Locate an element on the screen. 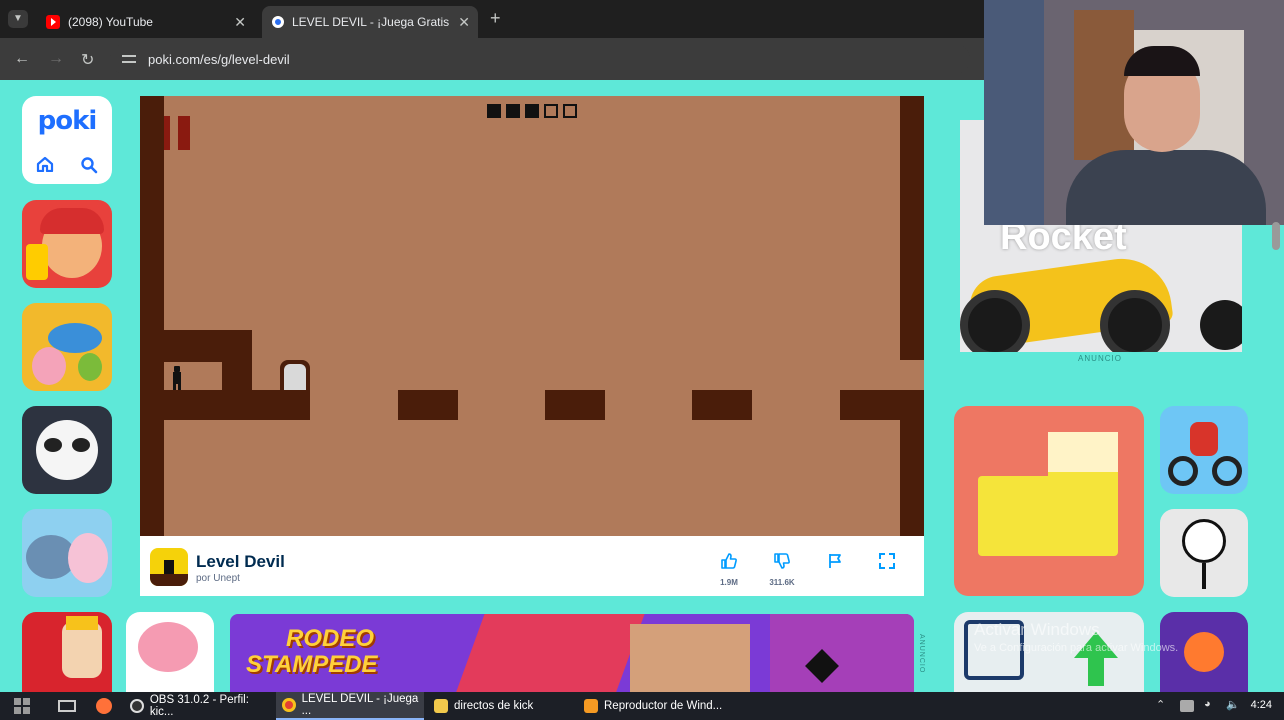 Image resolution: width=1284 pixels, height=720 pixels. streamer-webcam-overlay is located at coordinates (1134, 112).